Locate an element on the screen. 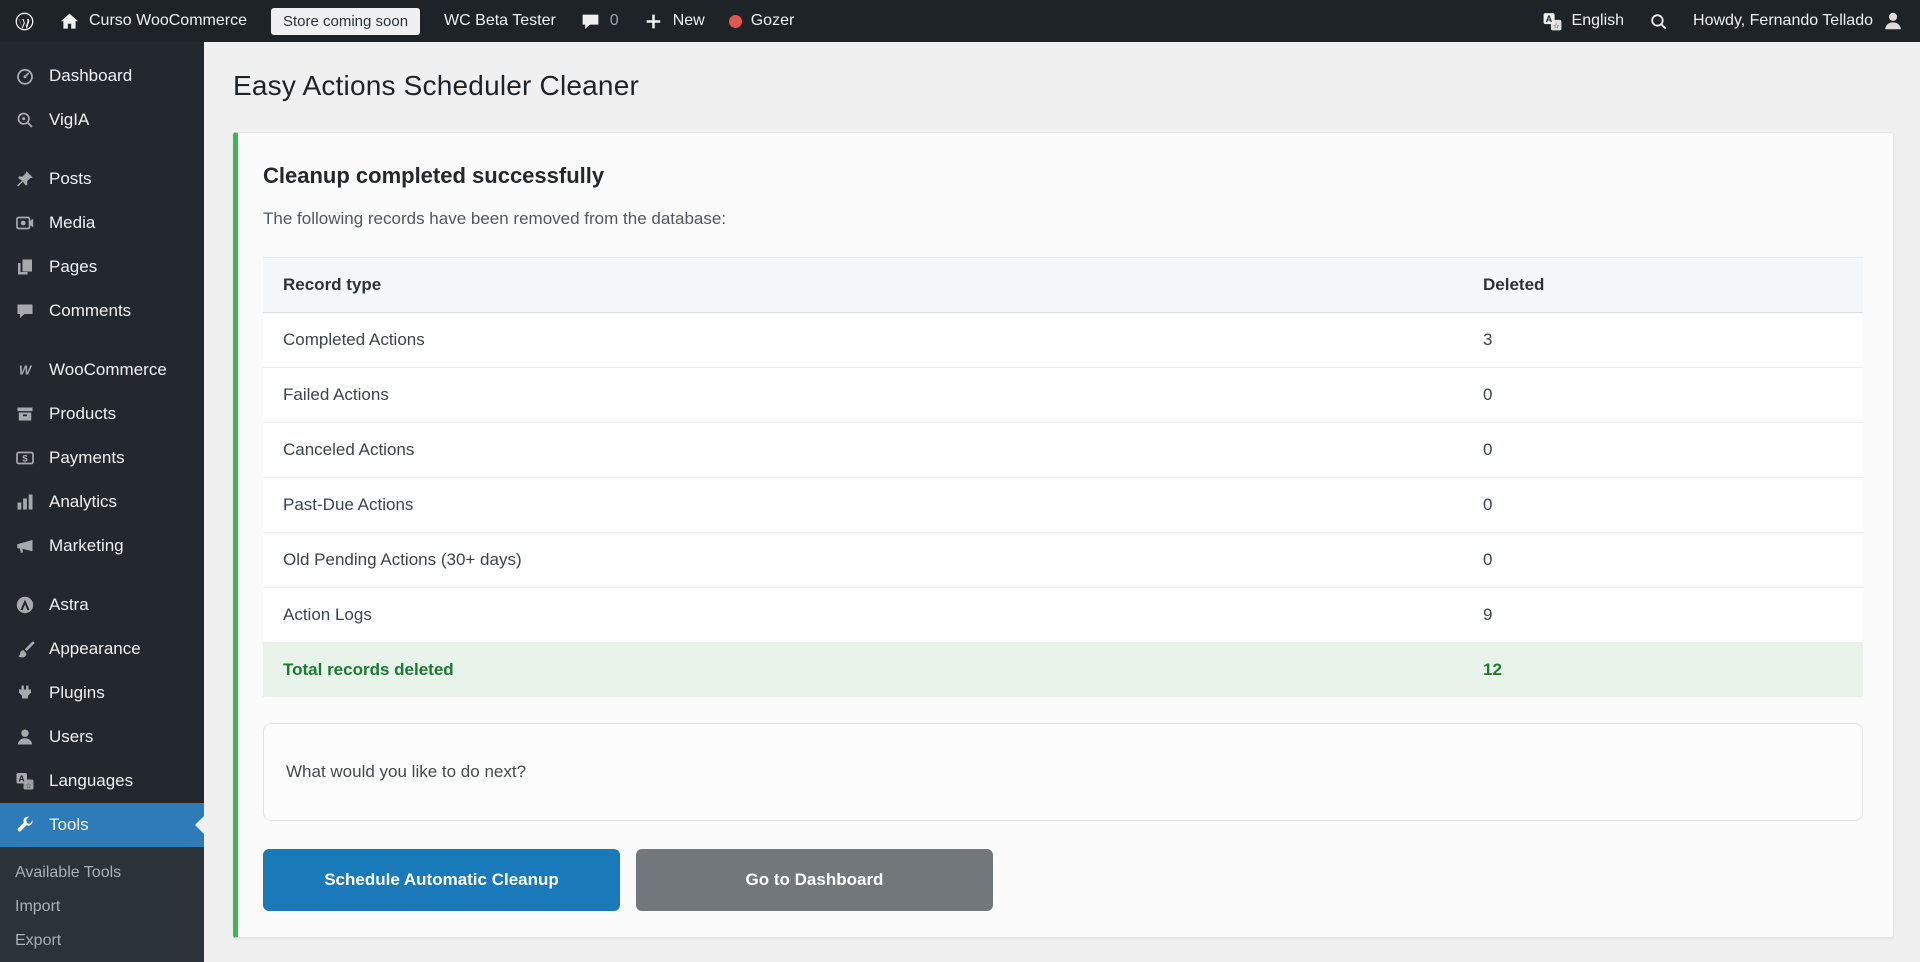 This screenshot has height=962, width=1920. sidebar-item-analytics: Analytics is located at coordinates (102, 502).